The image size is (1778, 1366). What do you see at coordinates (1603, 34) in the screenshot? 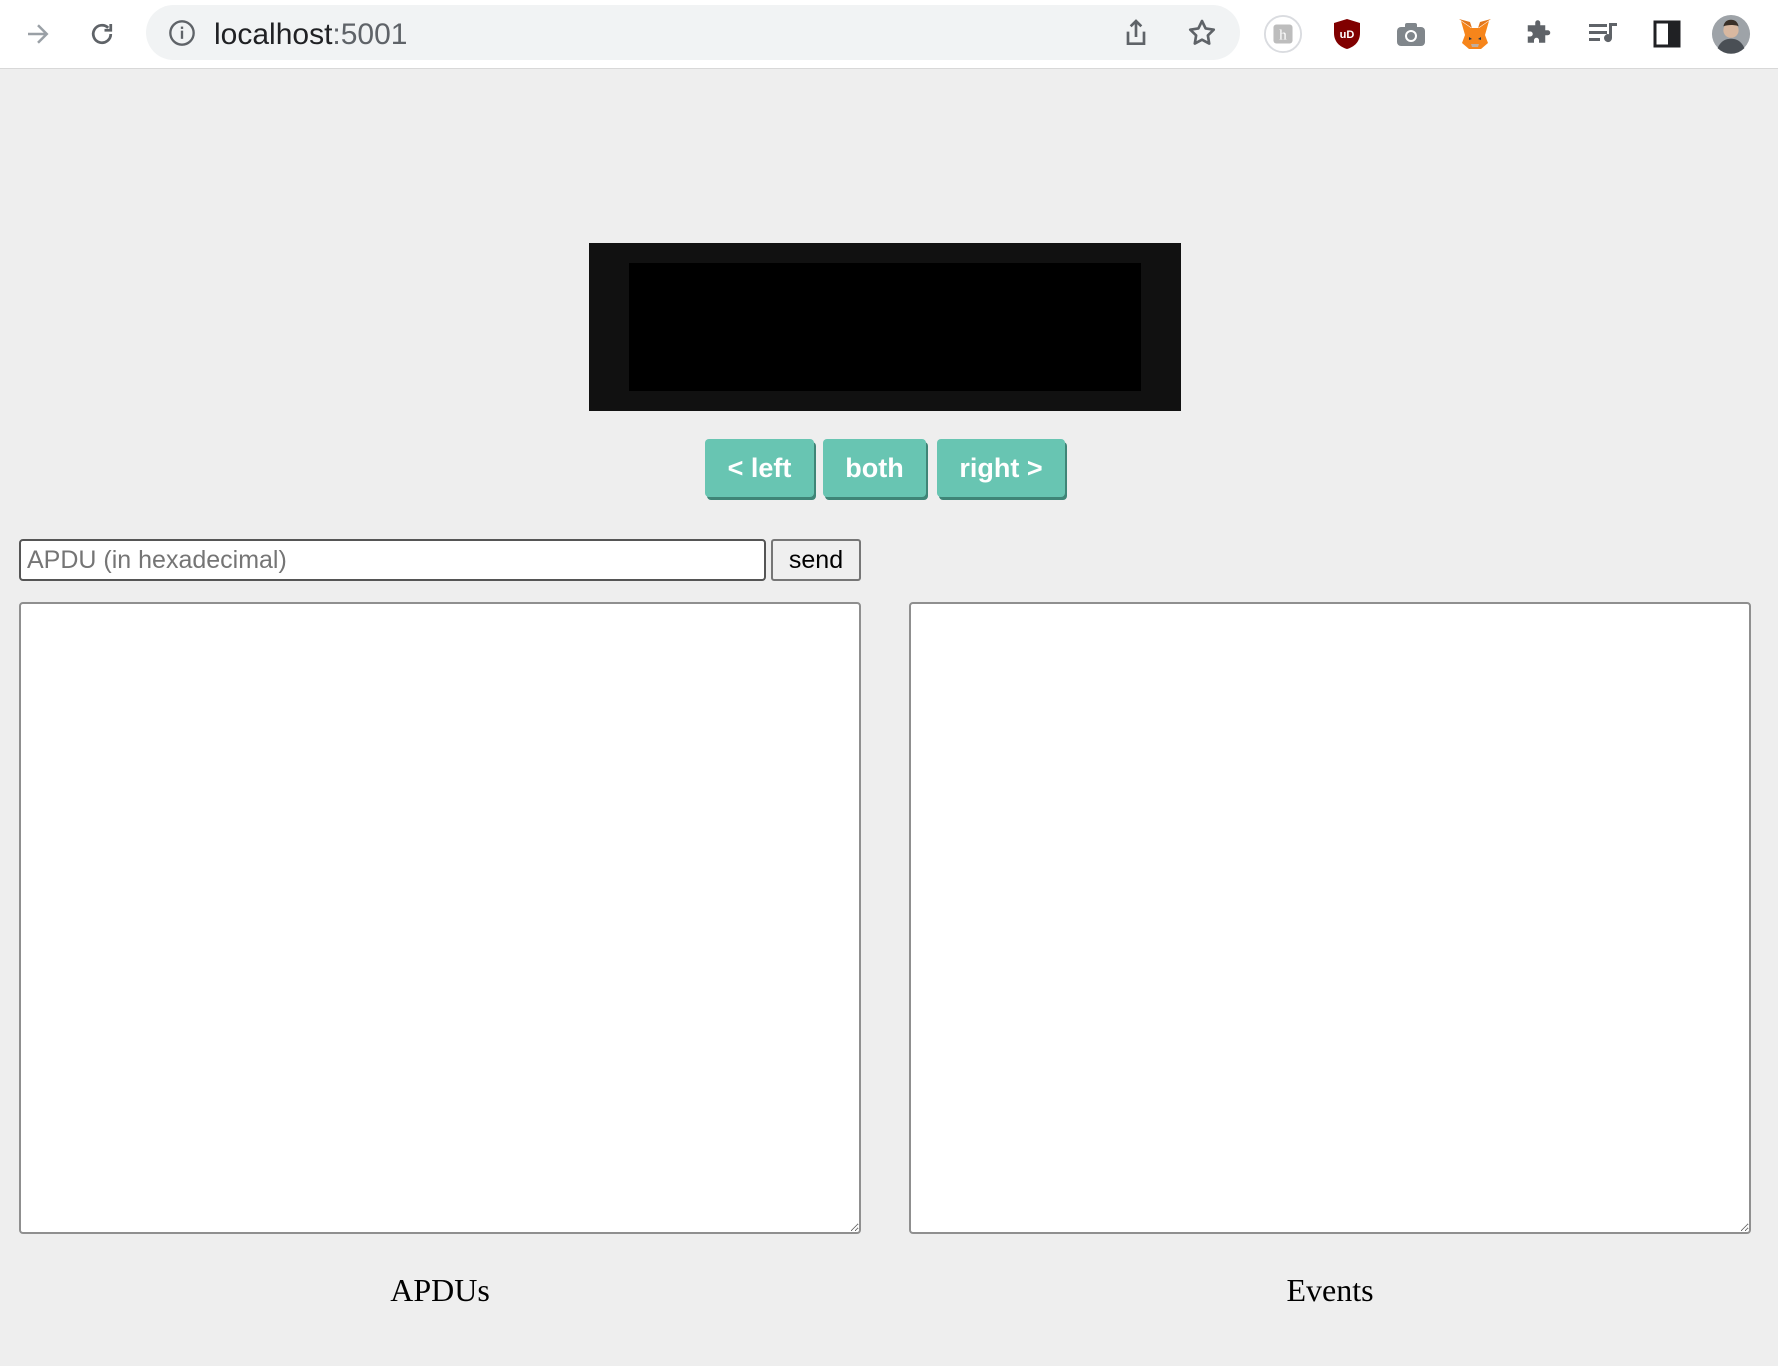
I see `media-queue-icon` at bounding box center [1603, 34].